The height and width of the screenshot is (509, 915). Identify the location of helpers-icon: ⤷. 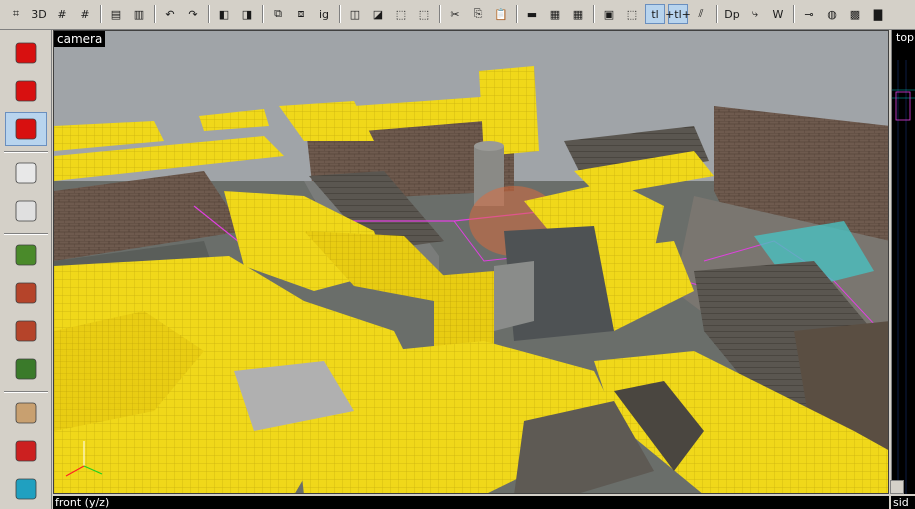
(755, 14).